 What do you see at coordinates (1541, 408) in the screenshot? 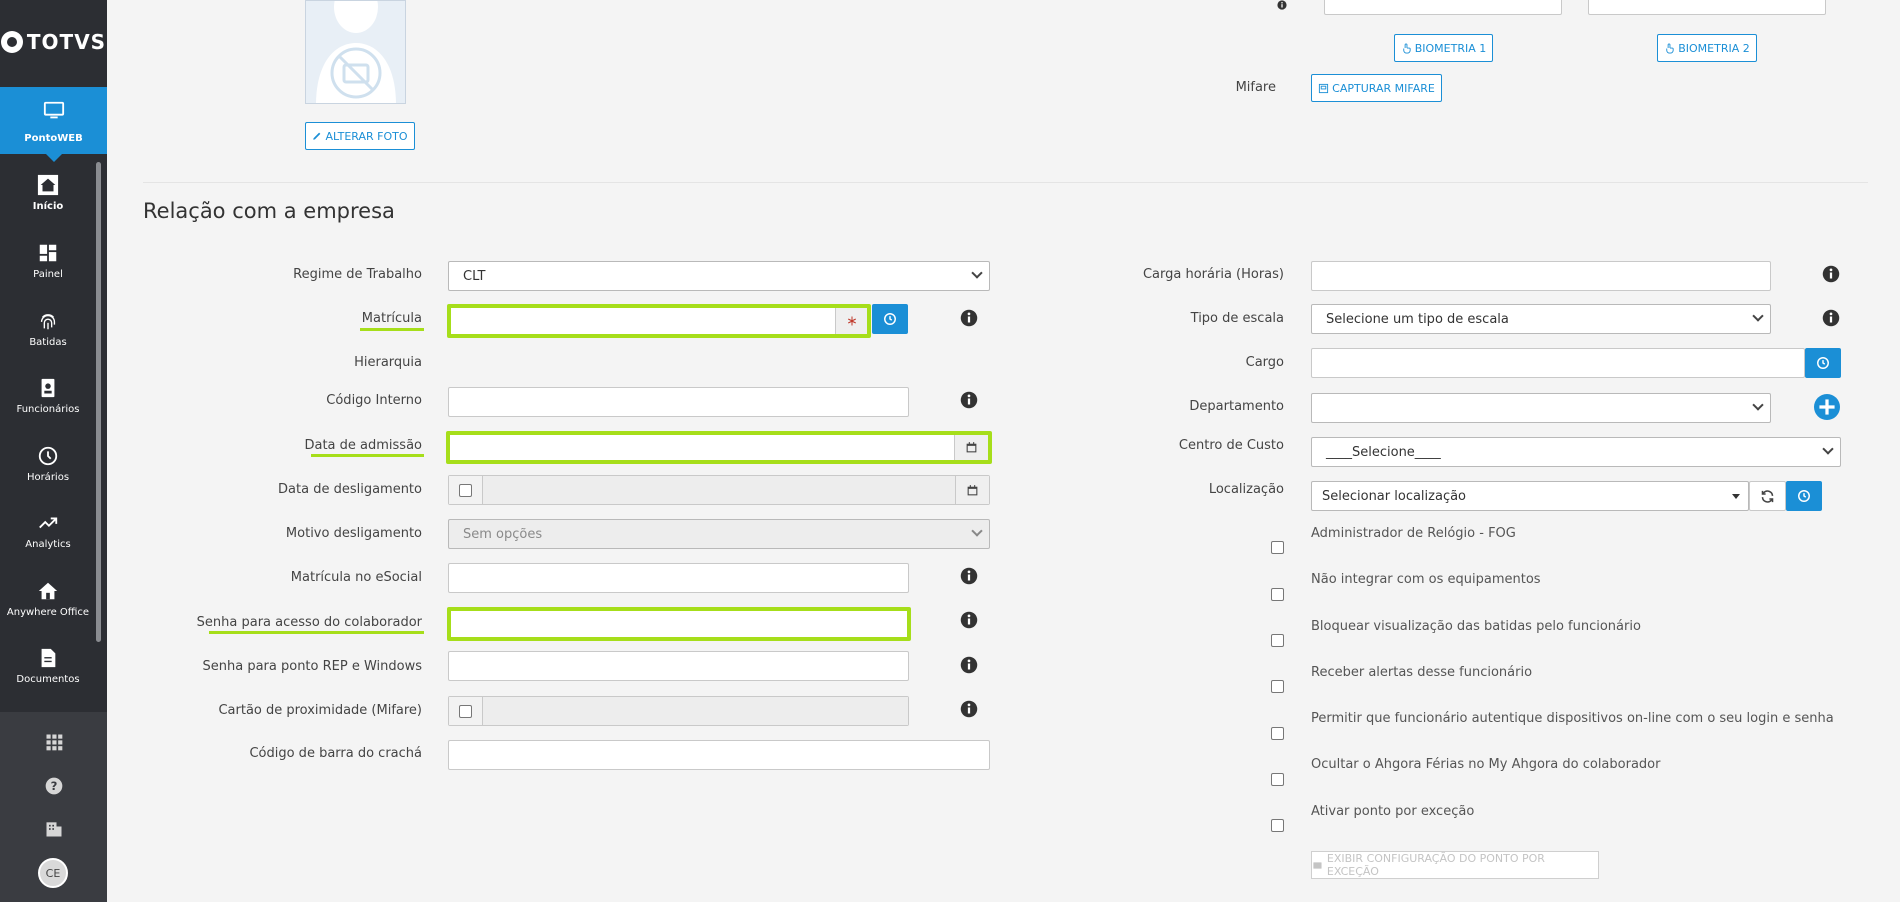
I see `departamento-select` at bounding box center [1541, 408].